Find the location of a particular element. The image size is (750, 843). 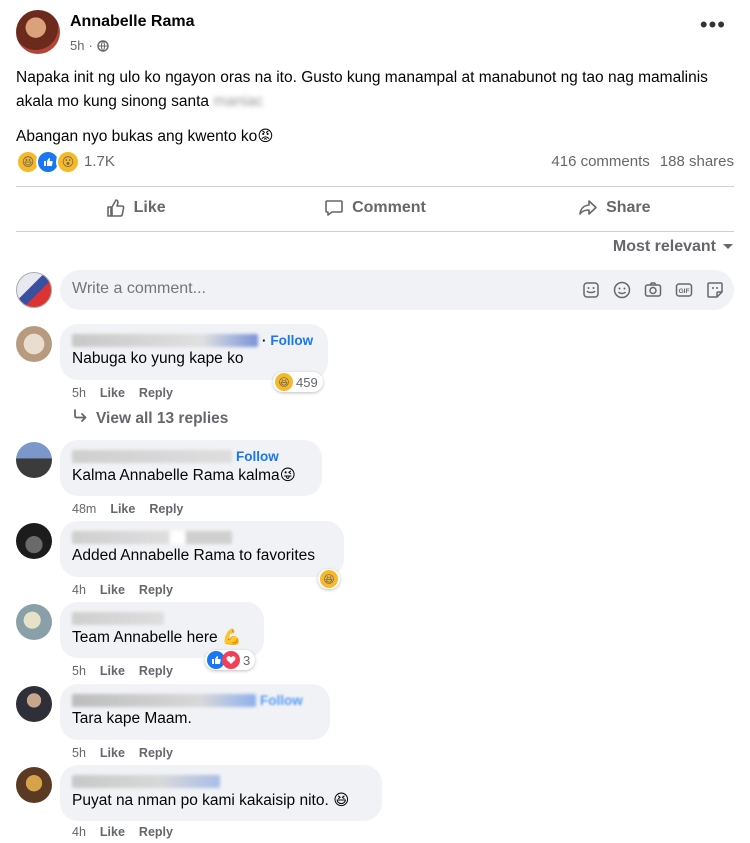

reaction-count: 1.7K is located at coordinates (99, 161).